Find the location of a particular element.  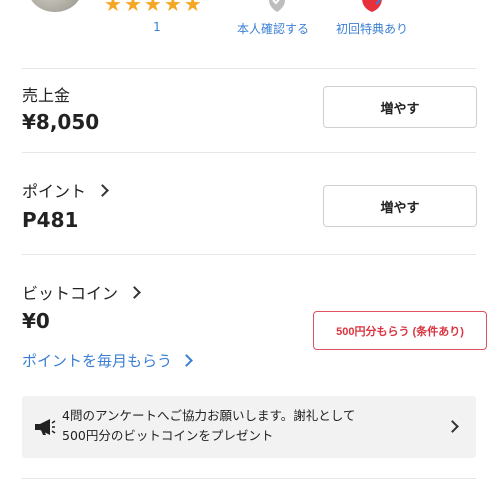

sales-amount: ¥8,050 is located at coordinates (61, 122).